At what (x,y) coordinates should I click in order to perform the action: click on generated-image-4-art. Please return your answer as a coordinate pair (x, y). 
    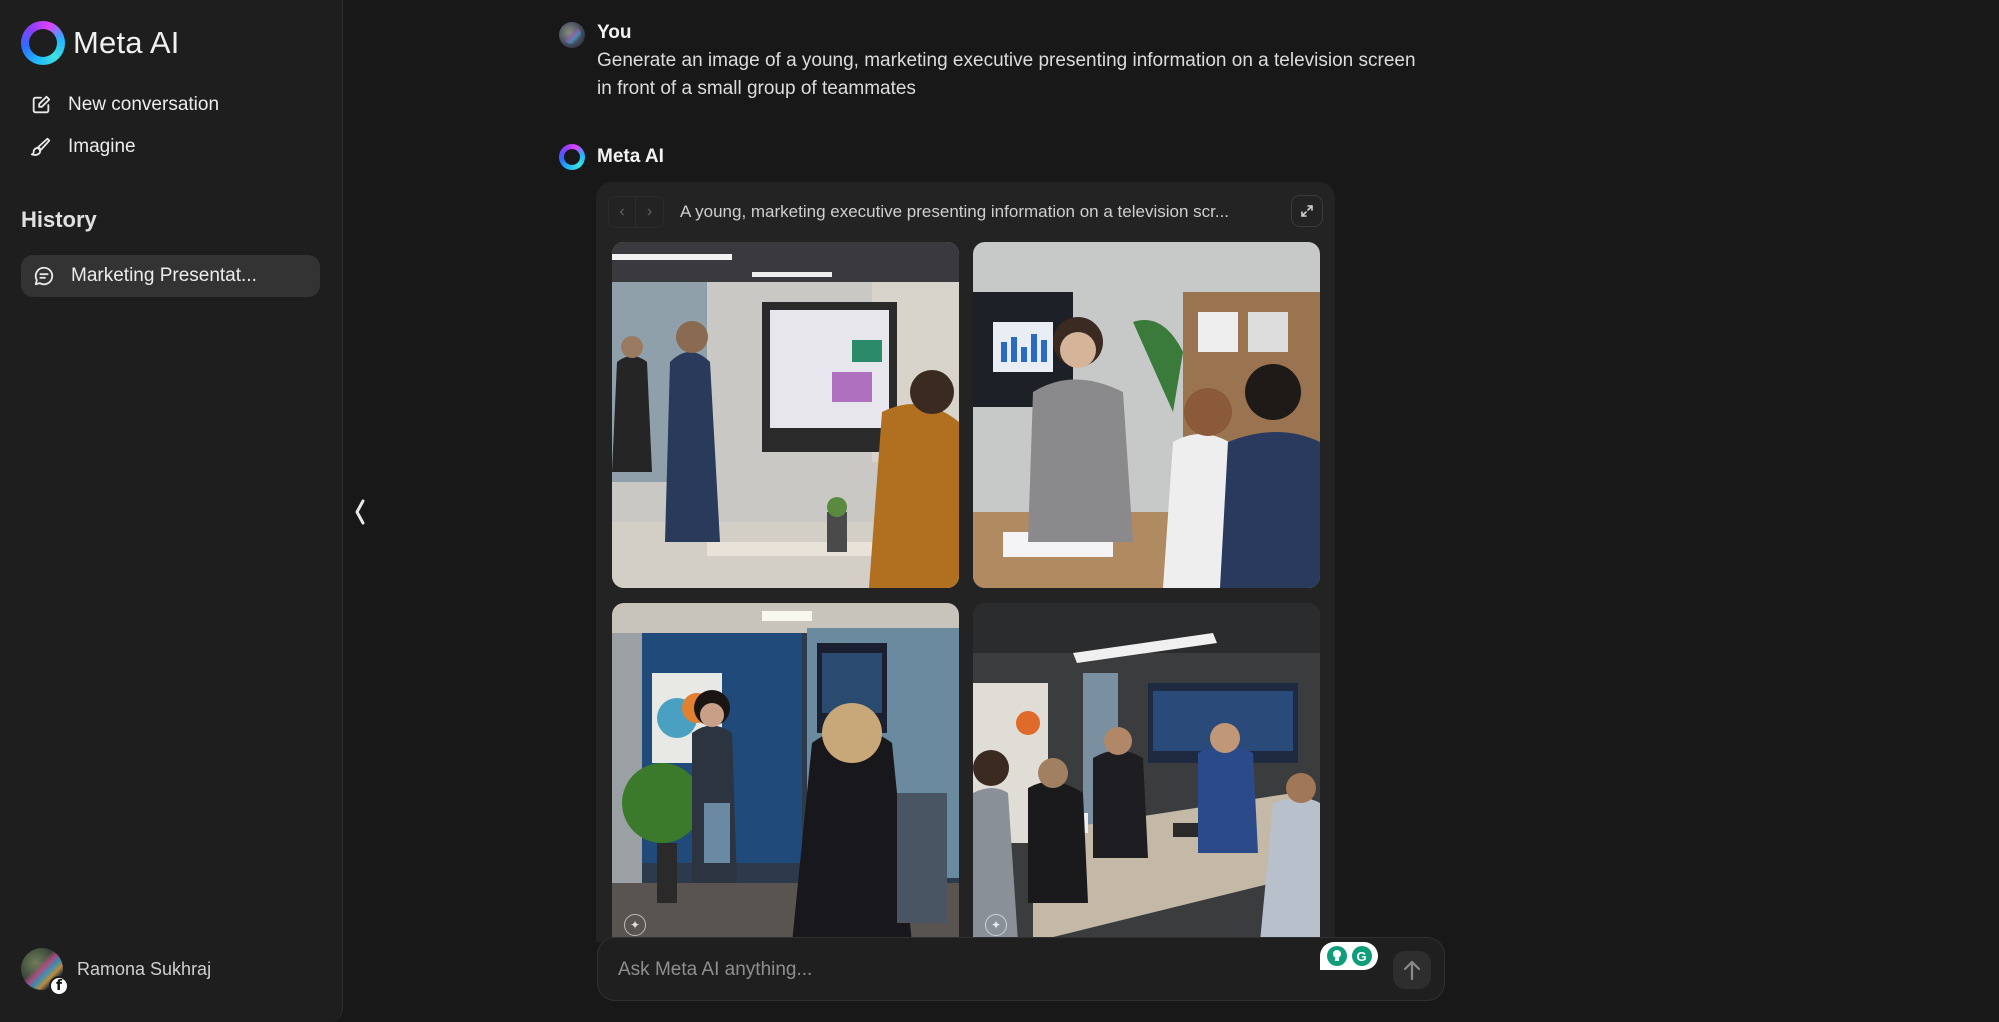
    Looking at the image, I should click on (1146, 772).